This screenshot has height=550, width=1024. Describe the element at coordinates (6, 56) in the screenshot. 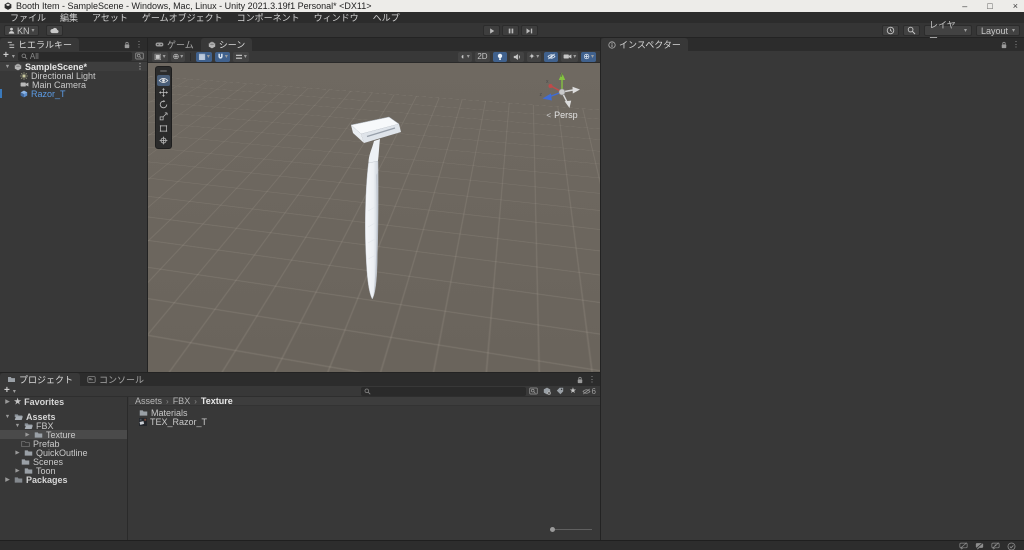

I see `create-object-button: +` at that location.